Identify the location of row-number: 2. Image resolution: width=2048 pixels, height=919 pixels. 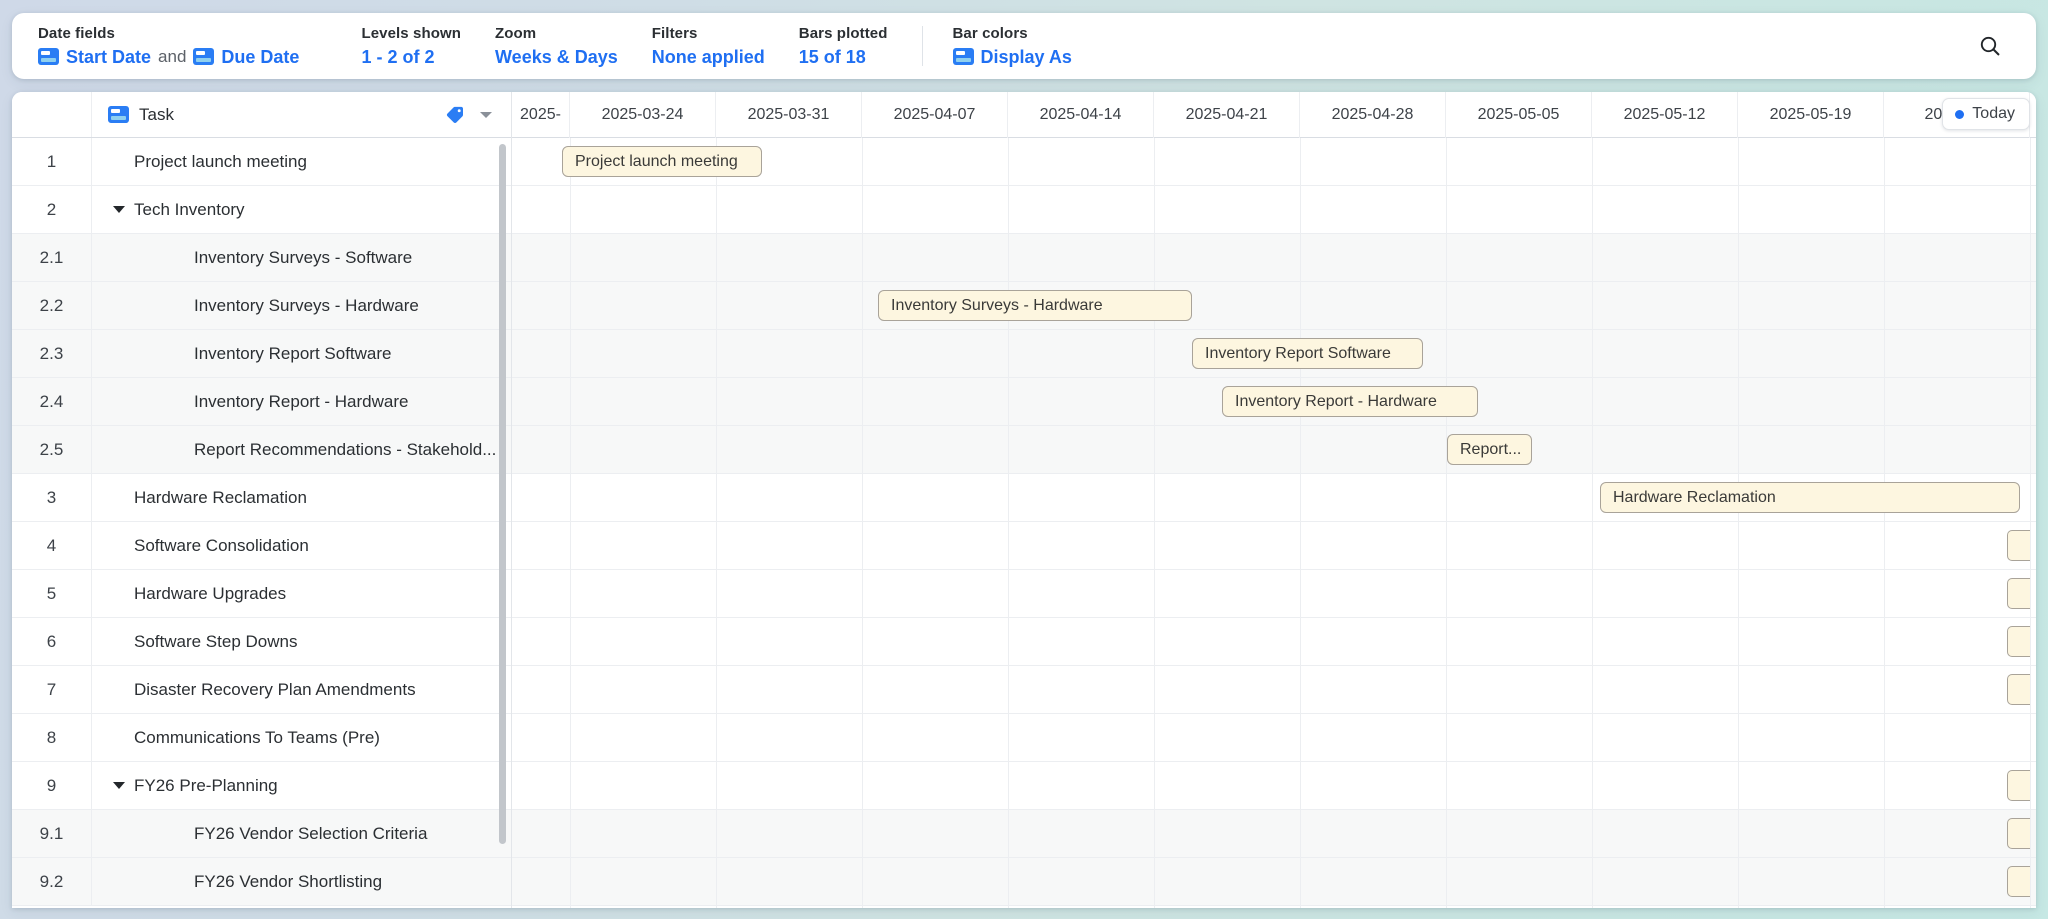
(52, 209).